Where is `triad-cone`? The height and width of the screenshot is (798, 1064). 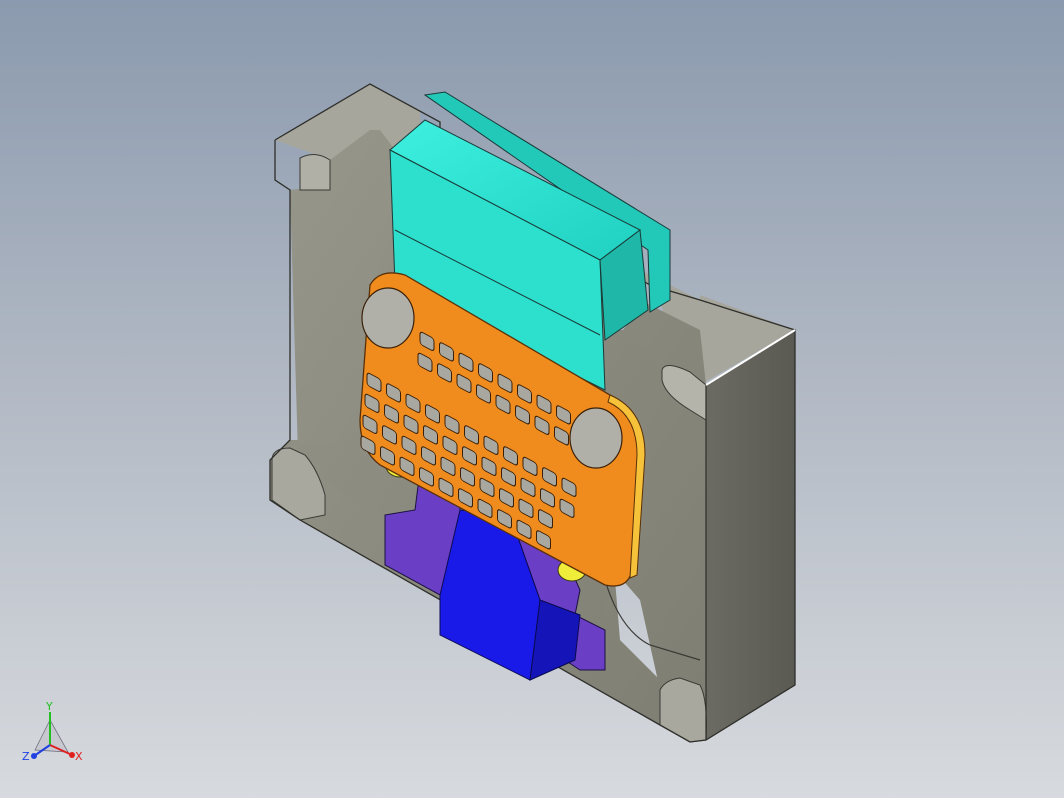
triad-cone is located at coordinates (51, 736).